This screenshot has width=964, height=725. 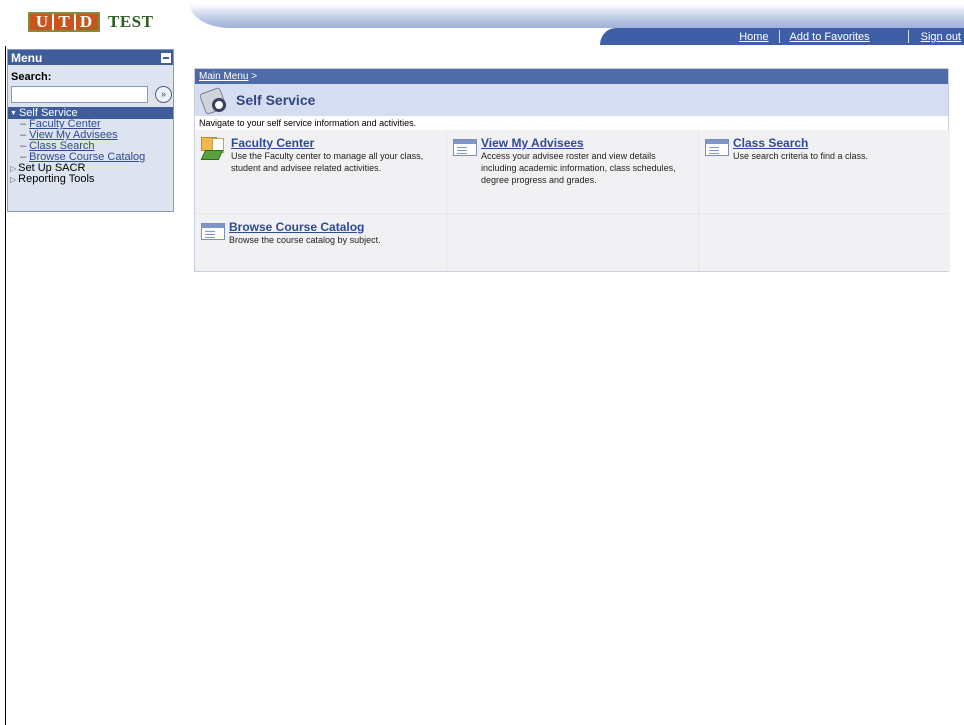 I want to click on view-my-advisees-link: View My Advisees, so click(x=587, y=143).